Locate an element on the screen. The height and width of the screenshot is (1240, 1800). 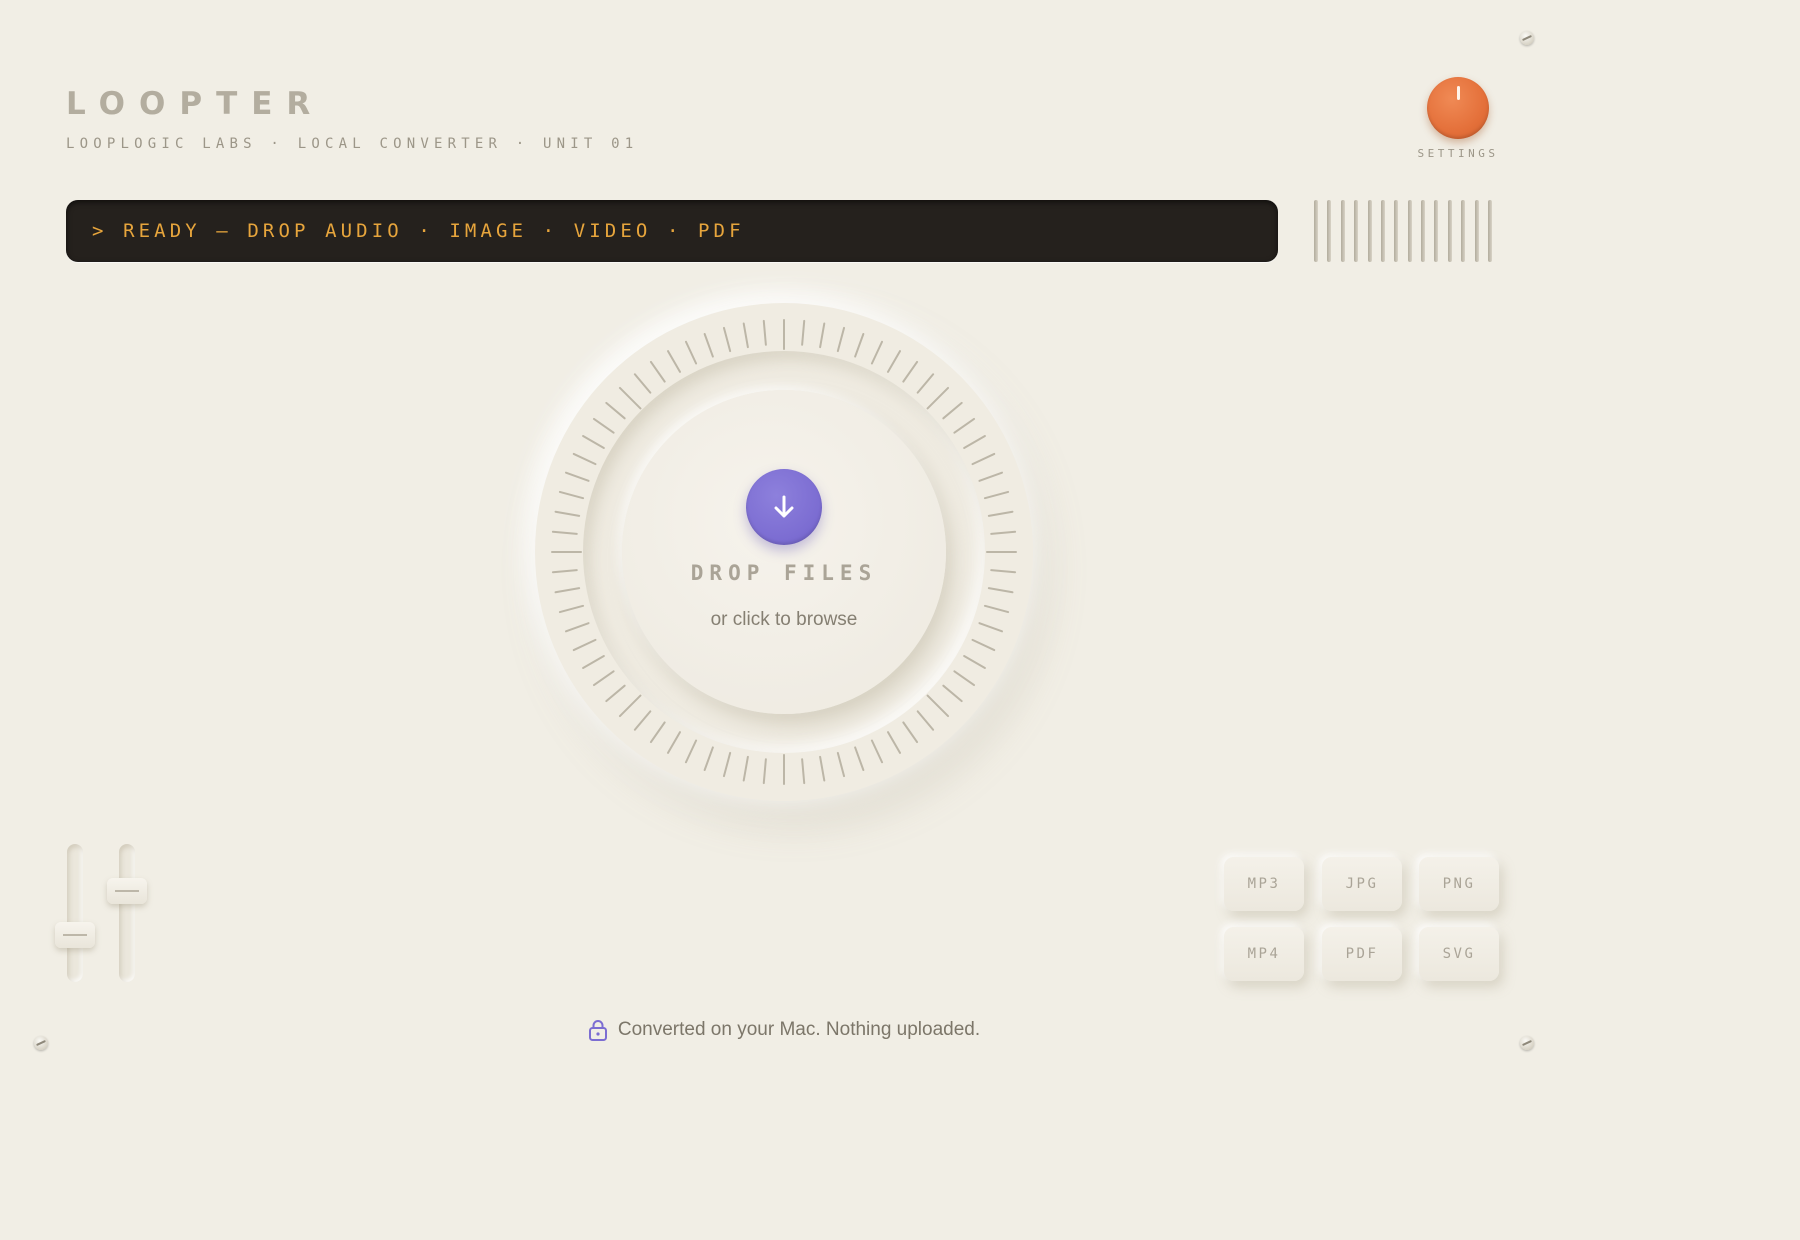
fader-knob-right is located at coordinates (127, 890).